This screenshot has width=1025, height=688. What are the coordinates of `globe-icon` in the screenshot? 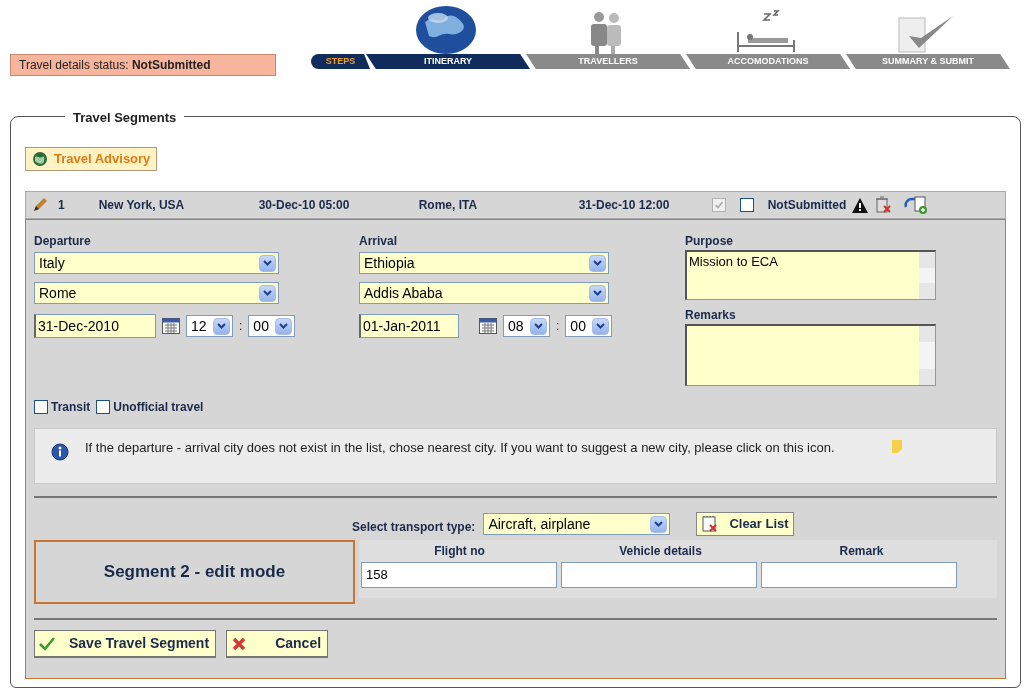 It's located at (40, 159).